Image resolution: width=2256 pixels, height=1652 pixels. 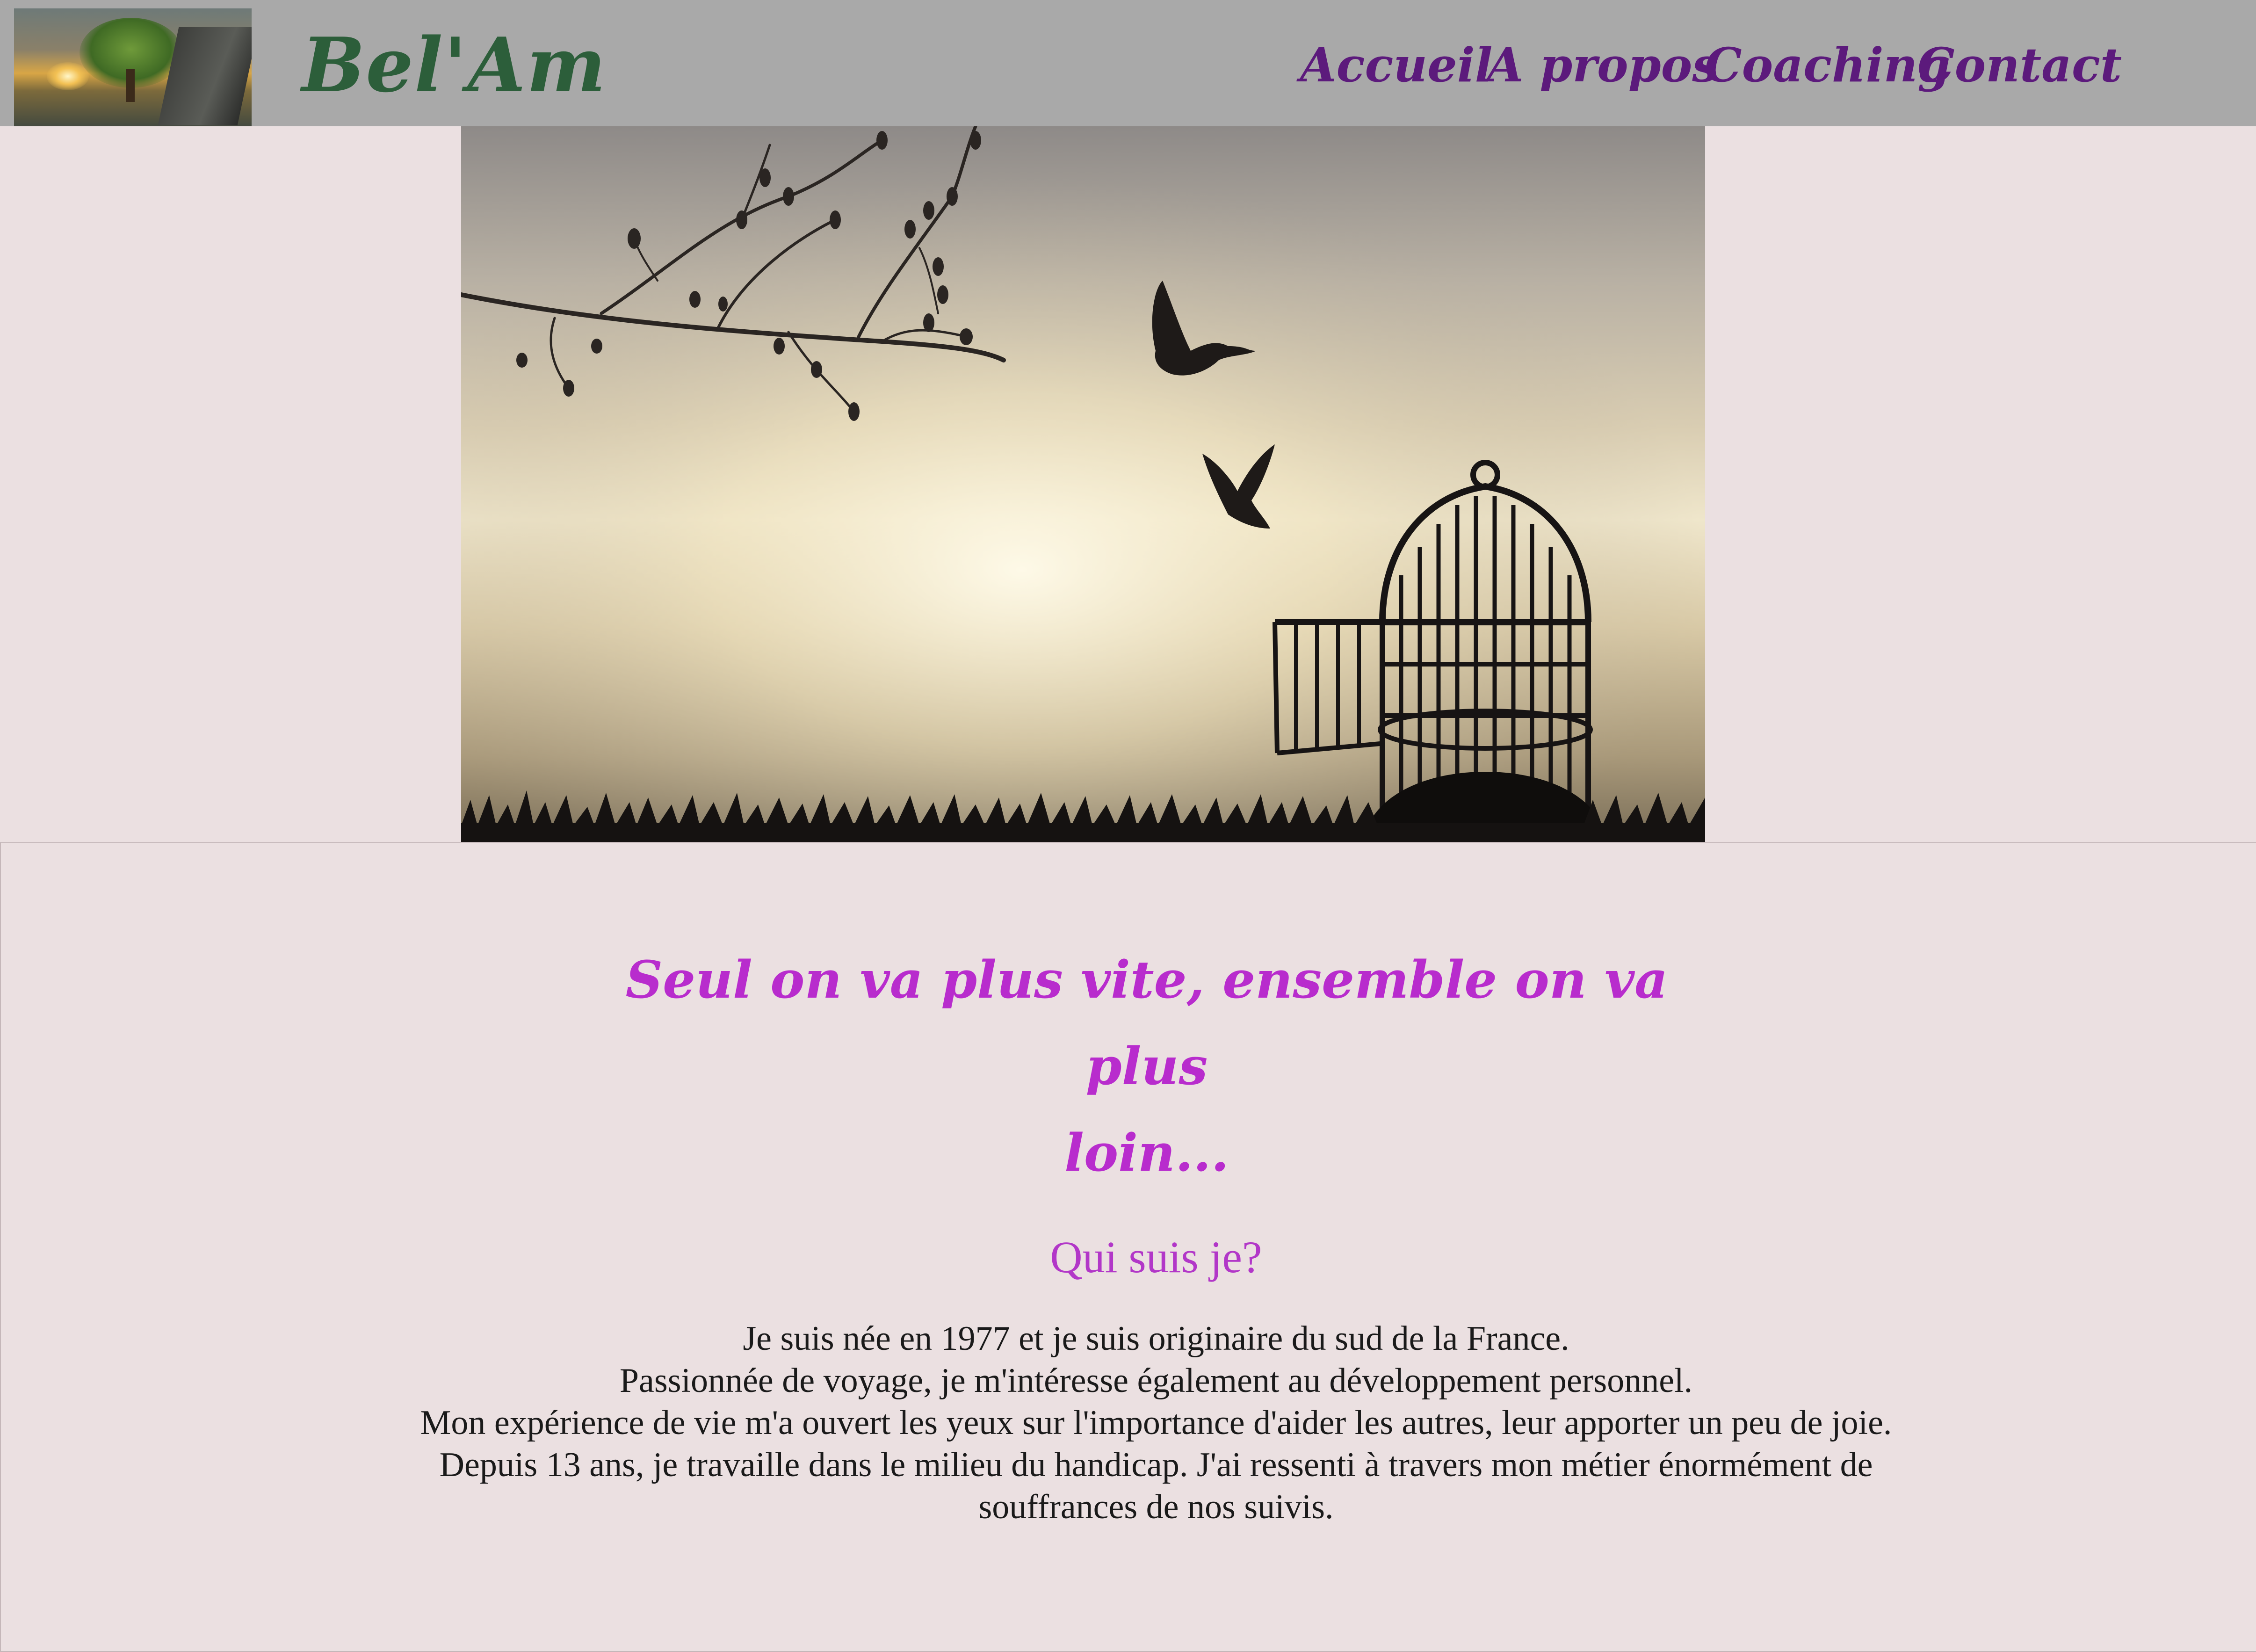 What do you see at coordinates (1603, 65) in the screenshot?
I see `nav-link-a-propos: A propos` at bounding box center [1603, 65].